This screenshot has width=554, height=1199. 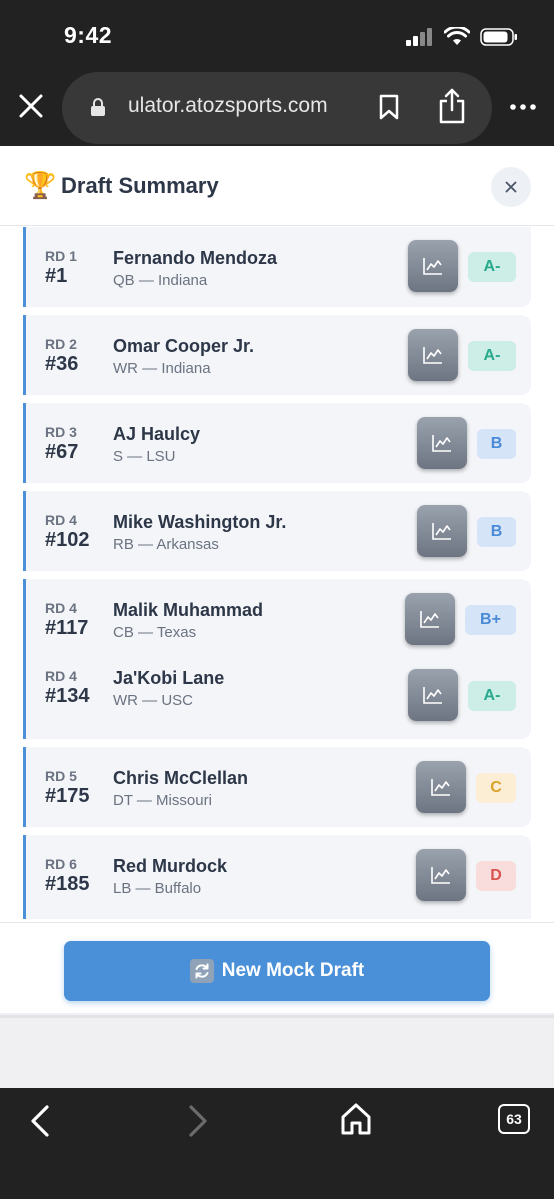 What do you see at coordinates (88, 35) in the screenshot?
I see `status-time: 9:42` at bounding box center [88, 35].